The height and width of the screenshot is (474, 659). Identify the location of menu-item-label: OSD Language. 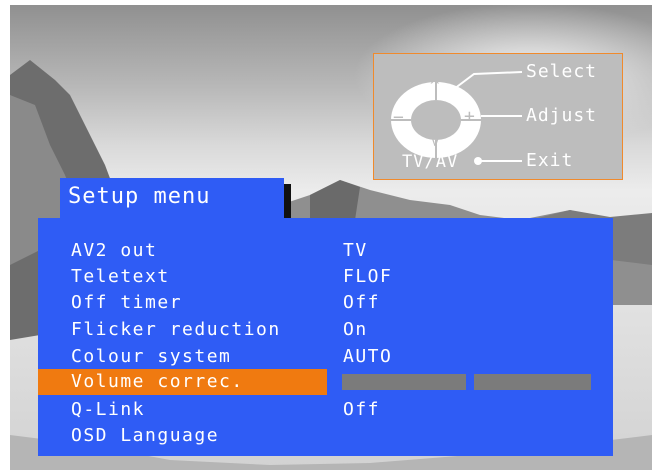
(145, 435).